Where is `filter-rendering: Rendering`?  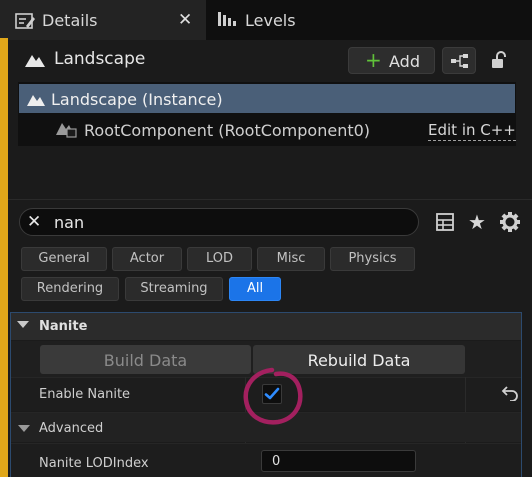 filter-rendering: Rendering is located at coordinates (70, 289).